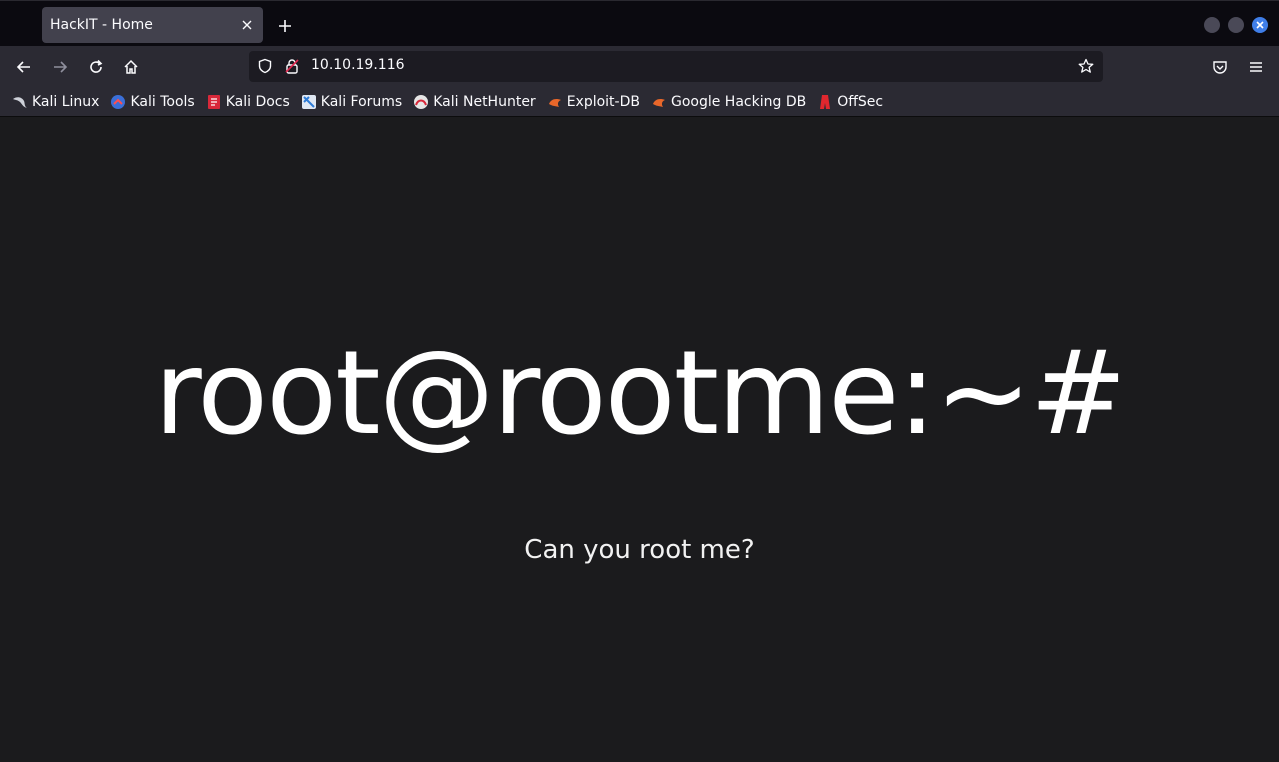 This screenshot has width=1279, height=762. What do you see at coordinates (555, 102) in the screenshot?
I see `exploit-db-icon` at bounding box center [555, 102].